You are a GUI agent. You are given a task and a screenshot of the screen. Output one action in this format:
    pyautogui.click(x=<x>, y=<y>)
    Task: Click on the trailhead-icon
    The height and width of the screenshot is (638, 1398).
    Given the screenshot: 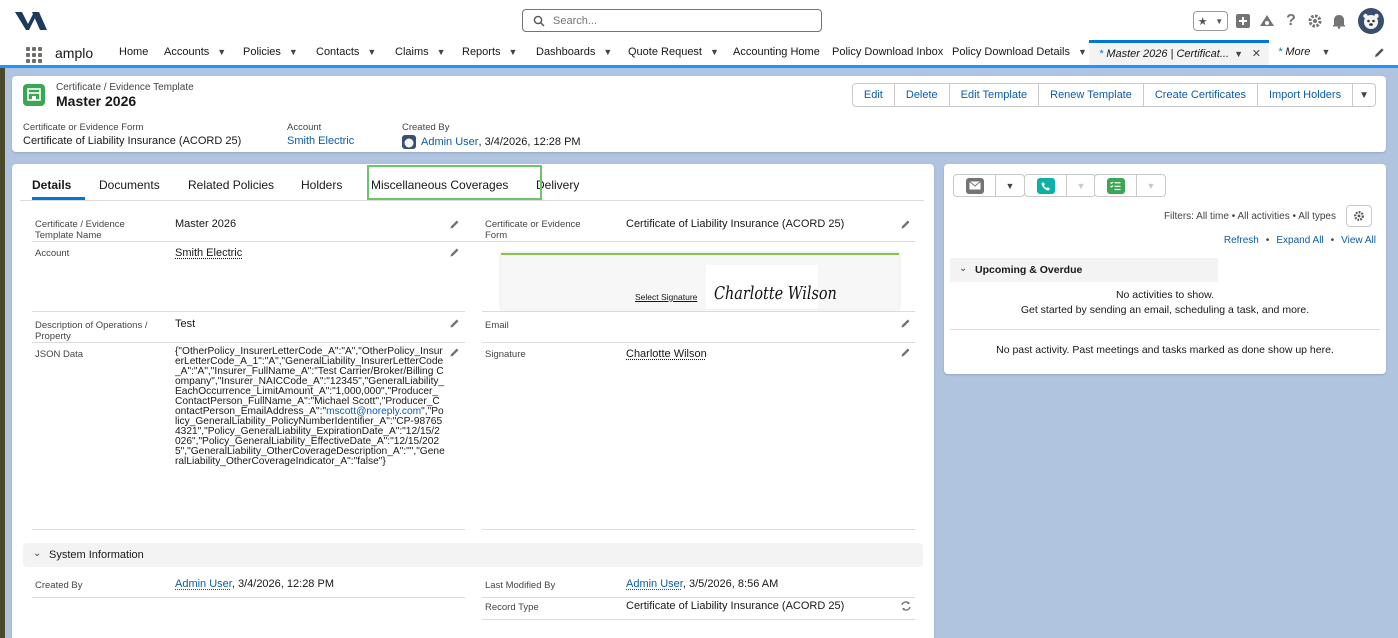 What is the action you would take?
    pyautogui.click(x=1267, y=21)
    